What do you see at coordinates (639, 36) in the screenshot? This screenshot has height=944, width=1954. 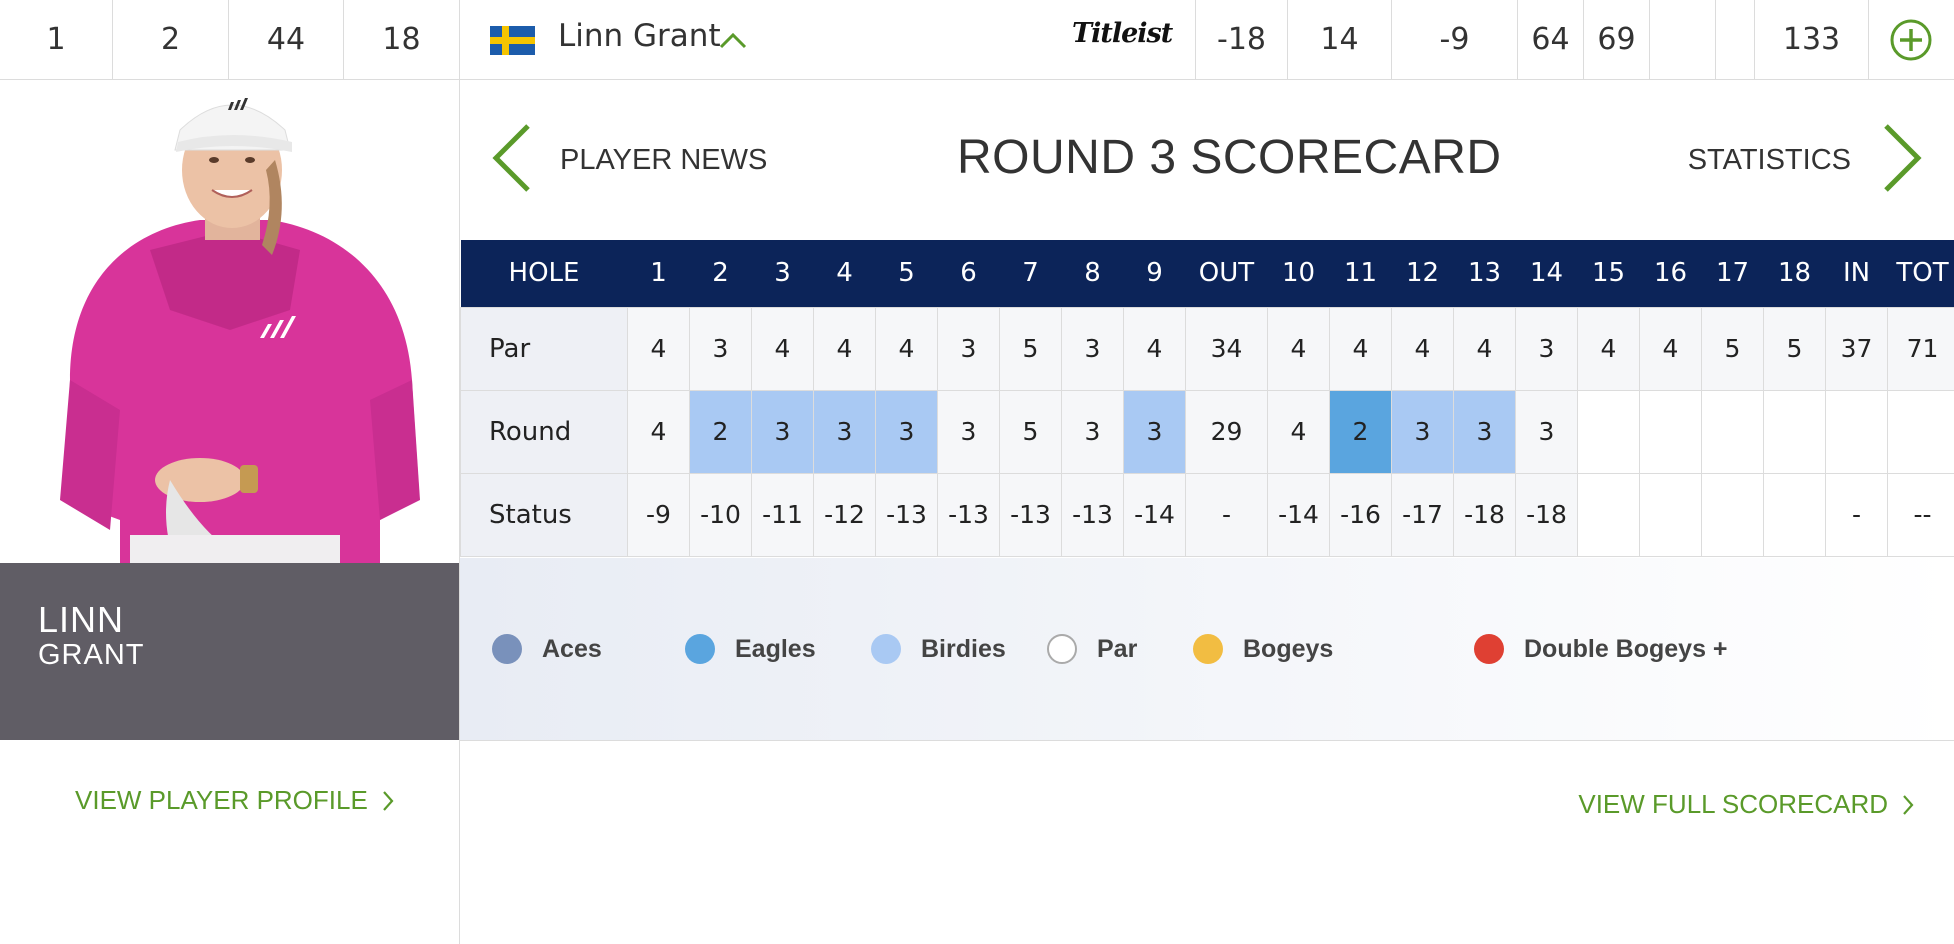 I see `player-name: Linn Grant` at bounding box center [639, 36].